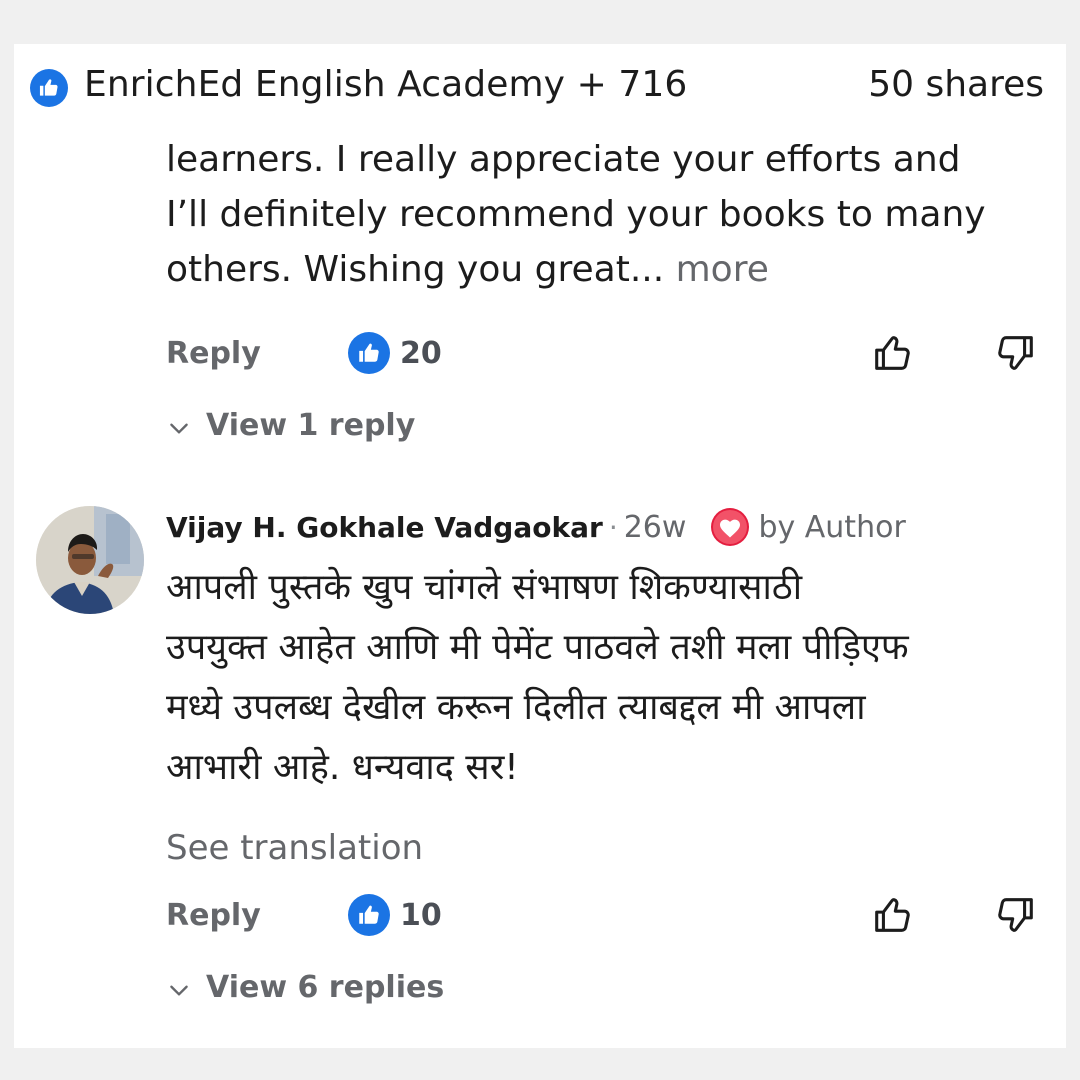 This screenshot has width=1080, height=1080. Describe the element at coordinates (342, 767) in the screenshot. I see `comment-line: आभारी आहे. धन्यवाद सर!` at that location.